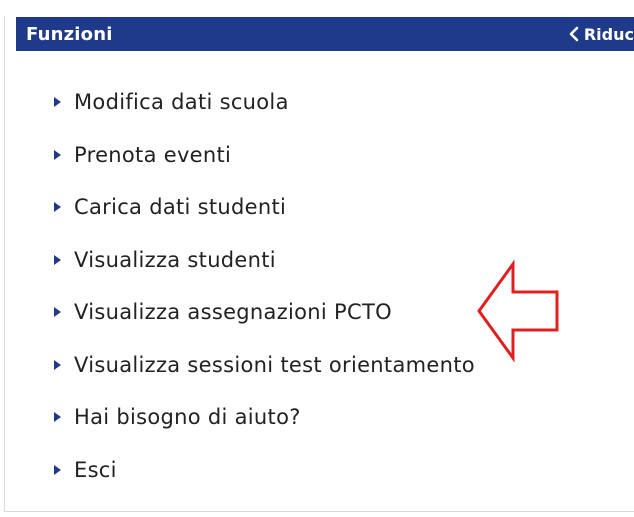  Describe the element at coordinates (325, 34) in the screenshot. I see `panel-header: Funzioni Riduc` at that location.